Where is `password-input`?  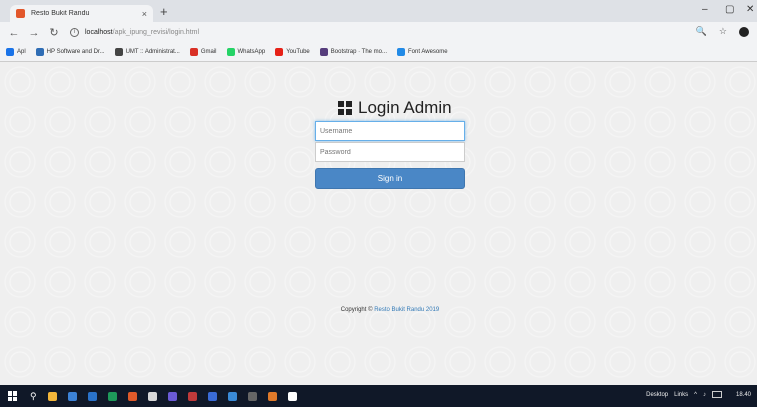 password-input is located at coordinates (390, 152).